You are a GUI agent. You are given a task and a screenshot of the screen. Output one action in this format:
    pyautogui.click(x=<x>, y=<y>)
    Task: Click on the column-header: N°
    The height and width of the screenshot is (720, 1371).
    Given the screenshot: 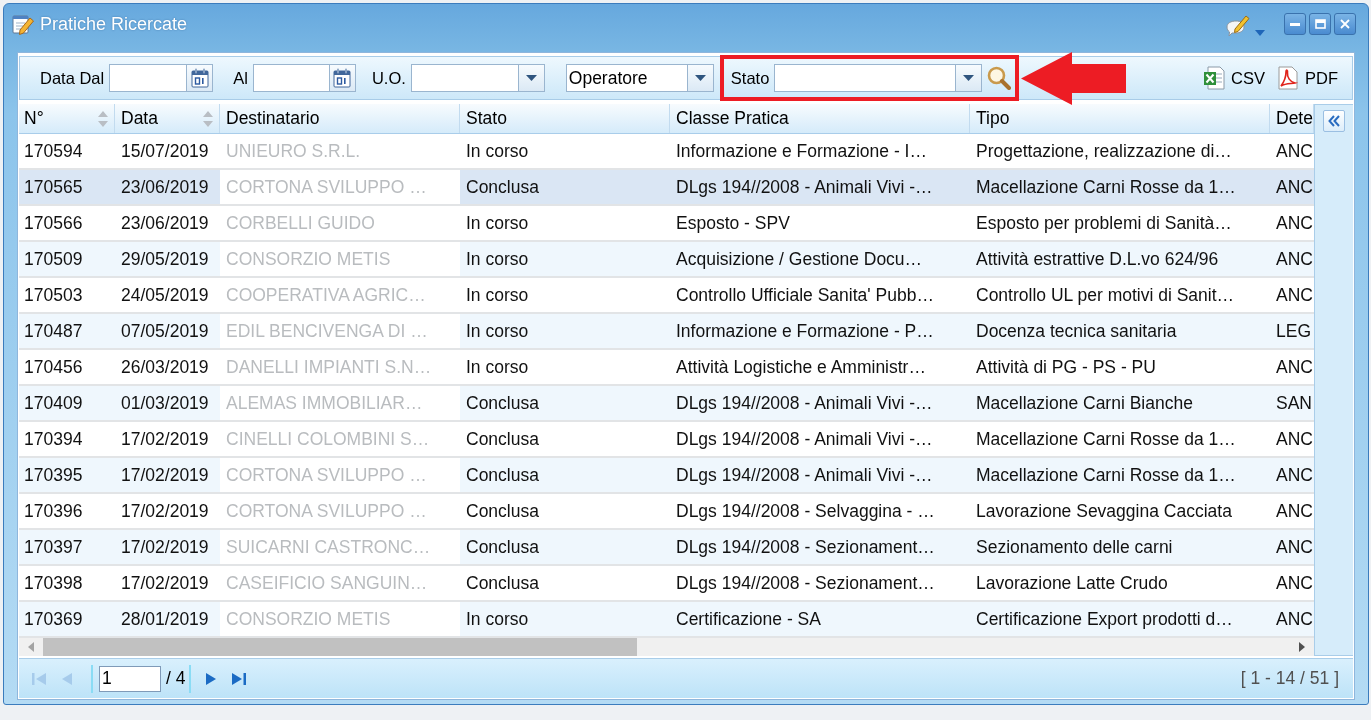 What is the action you would take?
    pyautogui.click(x=67, y=118)
    